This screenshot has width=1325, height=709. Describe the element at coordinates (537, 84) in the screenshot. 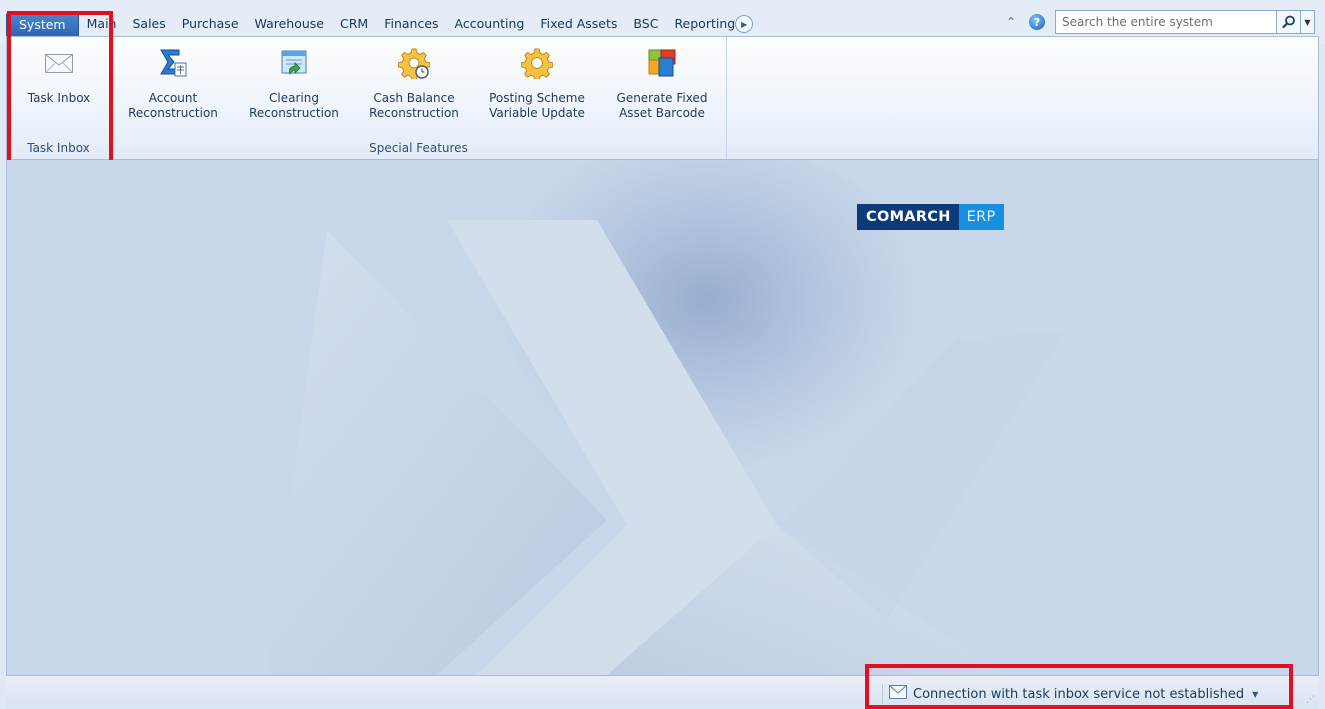

I see `posting-scheme-variable-update-button: Posting Scheme Variable Update` at that location.